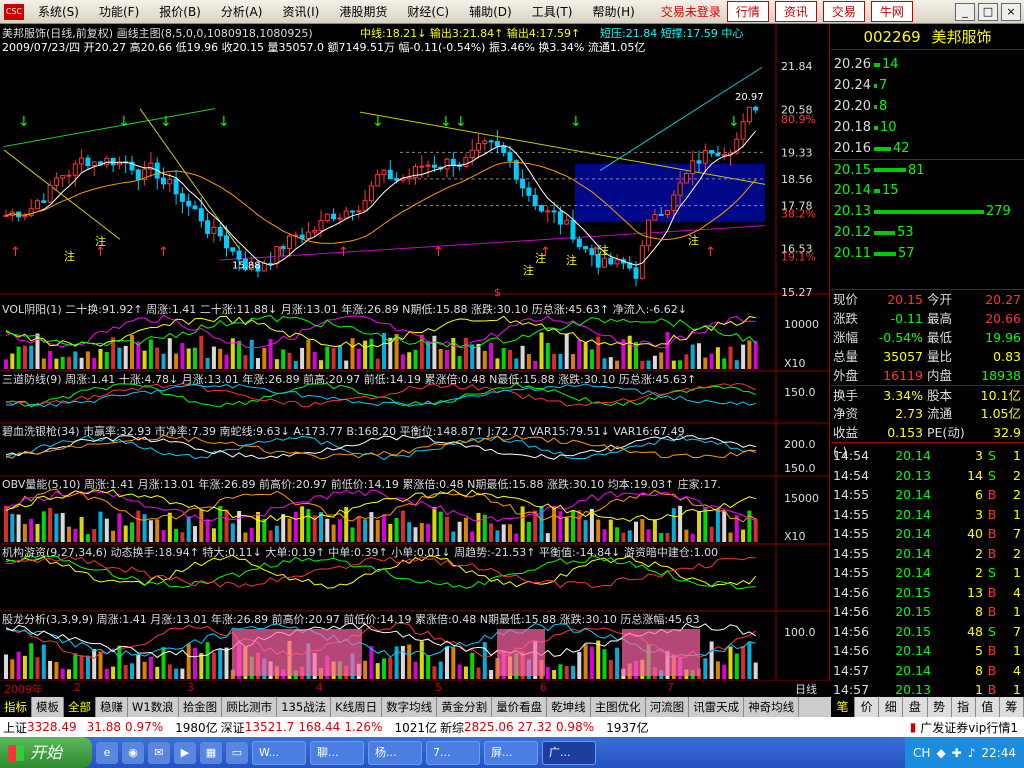  I want to click on quote-label: 最低, so click(940, 337).